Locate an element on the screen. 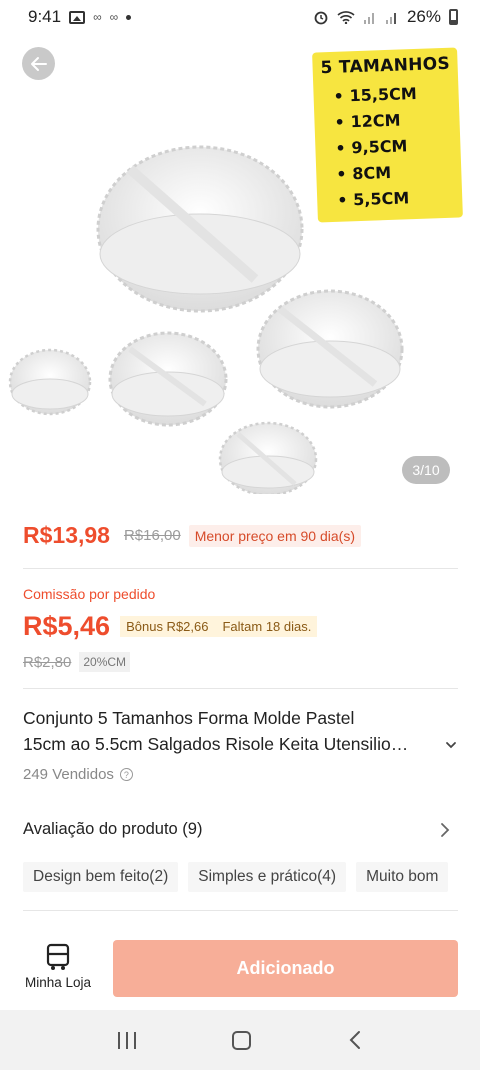  status-left: 9:41 ∞ ∞ is located at coordinates (80, 17).